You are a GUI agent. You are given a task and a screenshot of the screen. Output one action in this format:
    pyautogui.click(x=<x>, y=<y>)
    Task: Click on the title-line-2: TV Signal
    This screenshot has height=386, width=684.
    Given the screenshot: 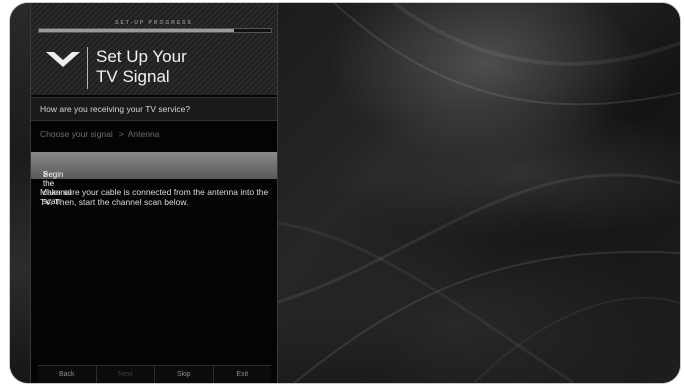 What is the action you would take?
    pyautogui.click(x=133, y=76)
    